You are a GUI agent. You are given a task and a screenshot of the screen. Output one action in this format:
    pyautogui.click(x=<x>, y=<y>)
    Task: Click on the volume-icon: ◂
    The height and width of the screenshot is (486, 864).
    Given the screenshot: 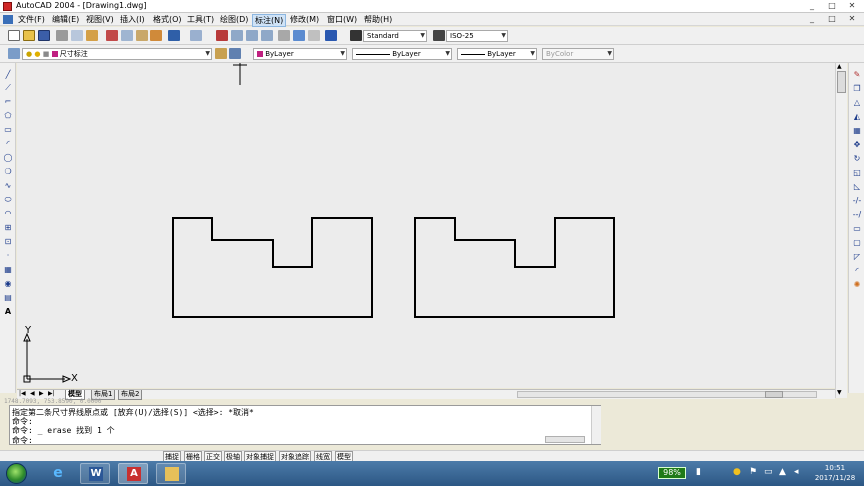 What is the action you would take?
    pyautogui.click(x=796, y=472)
    